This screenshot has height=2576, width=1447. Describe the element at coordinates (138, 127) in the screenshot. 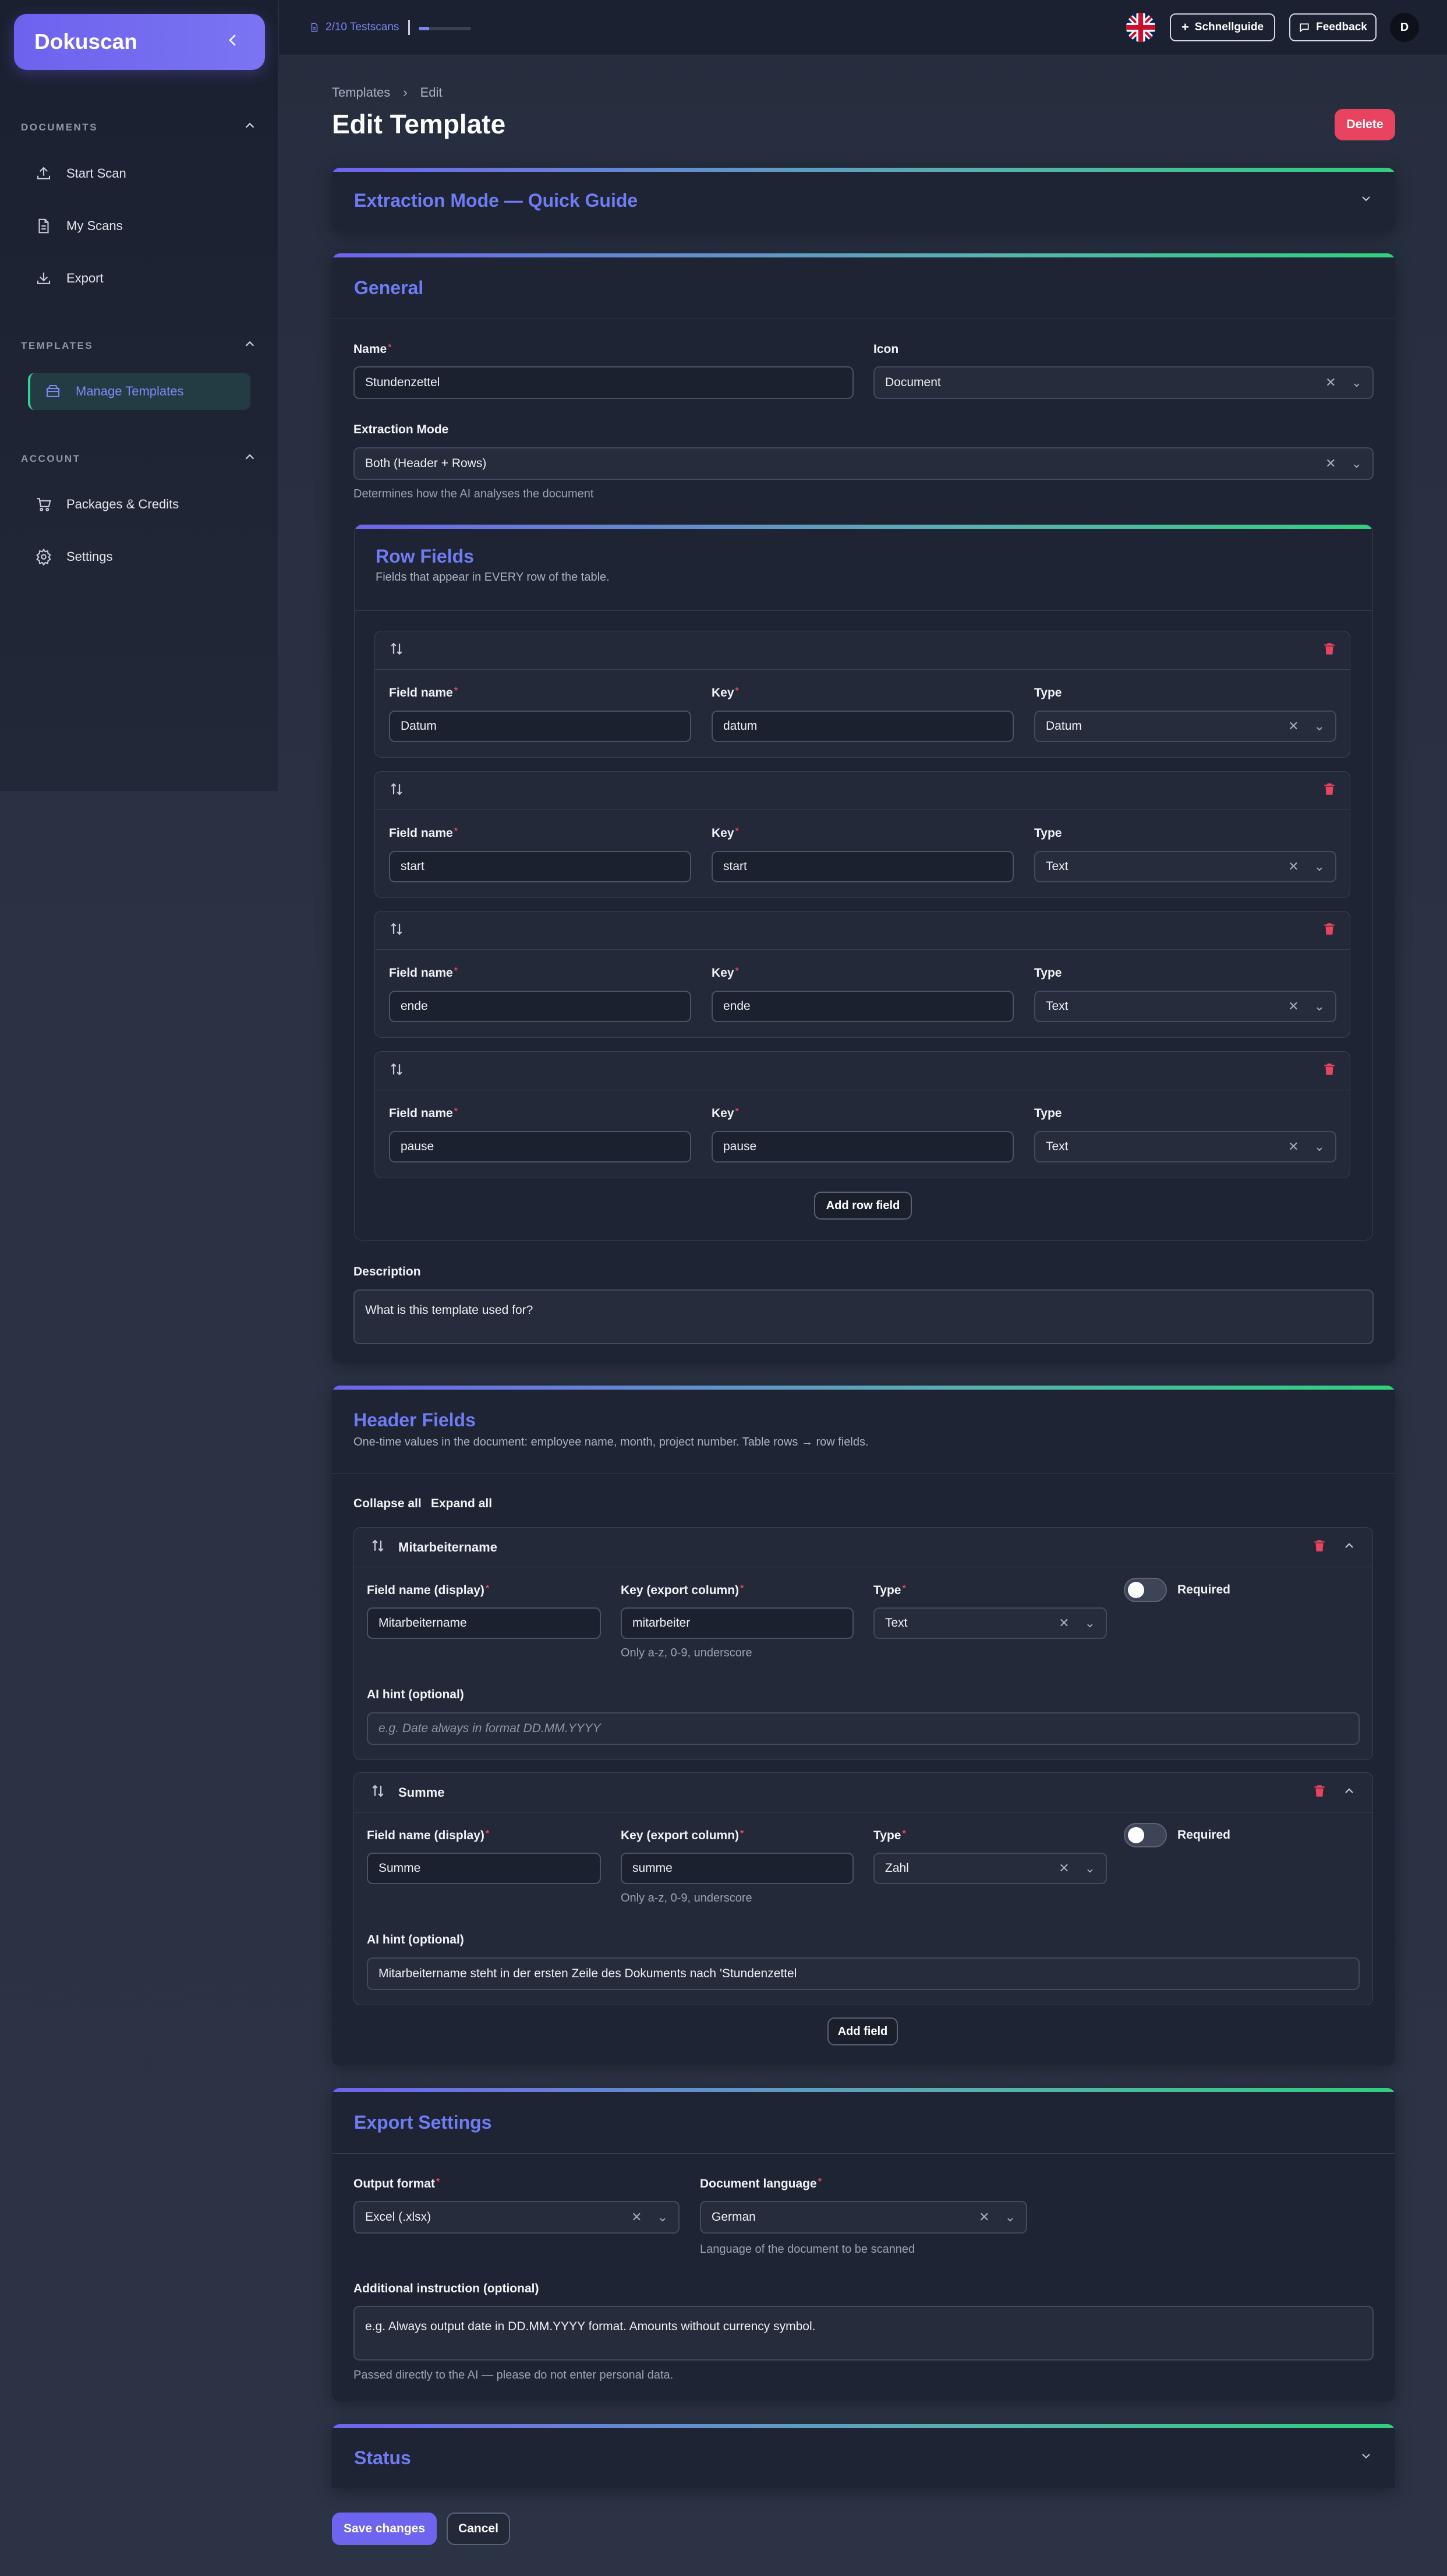

I see `sidebar-section-documents: DOCUMENTS` at that location.